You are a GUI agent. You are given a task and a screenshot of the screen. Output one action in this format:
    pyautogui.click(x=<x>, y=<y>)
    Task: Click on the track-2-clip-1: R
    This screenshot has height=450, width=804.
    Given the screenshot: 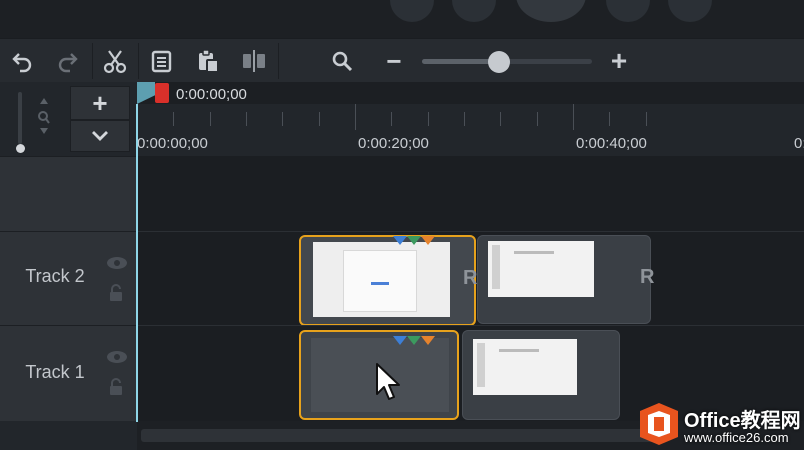 What is the action you would take?
    pyautogui.click(x=388, y=280)
    